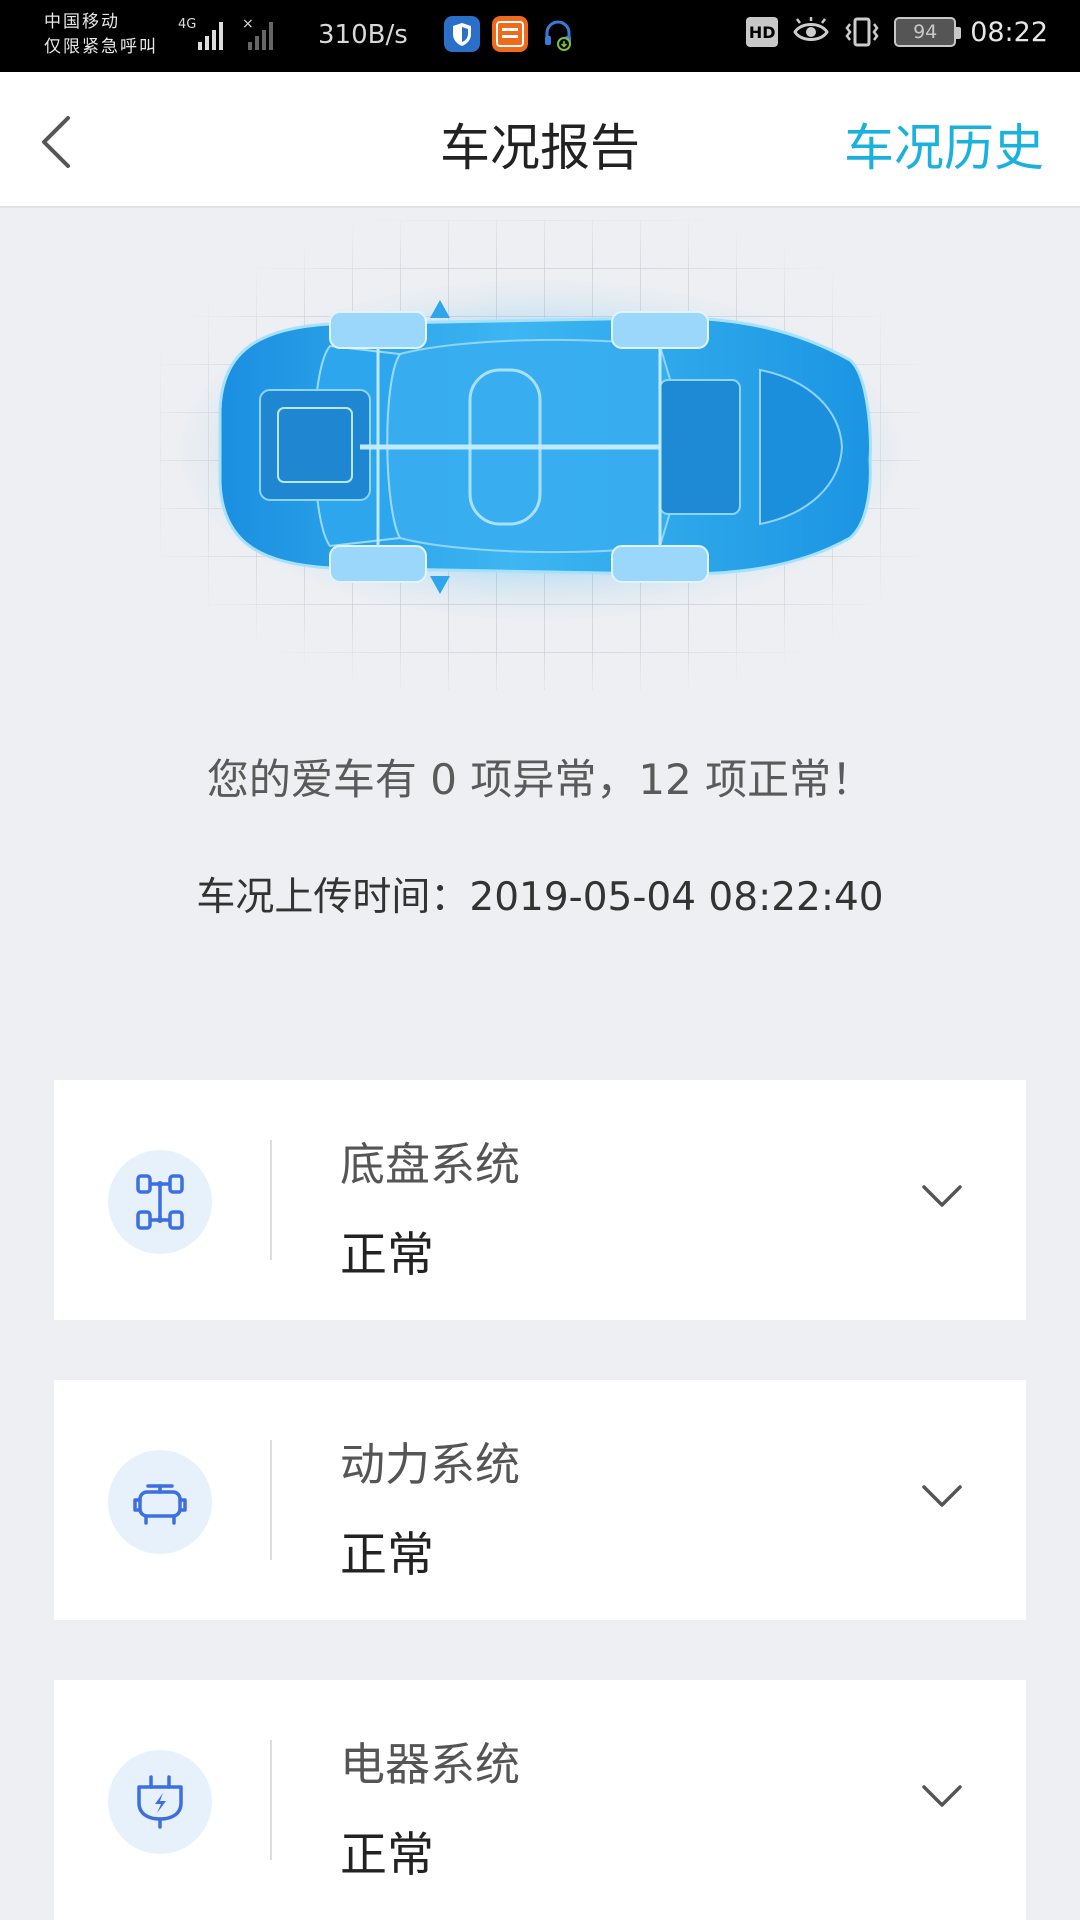 The height and width of the screenshot is (1920, 1080). I want to click on status-bar: 中国移动 仅限紧急呼叫 4G × 310B/s HD 94 08:22, so click(540, 36).